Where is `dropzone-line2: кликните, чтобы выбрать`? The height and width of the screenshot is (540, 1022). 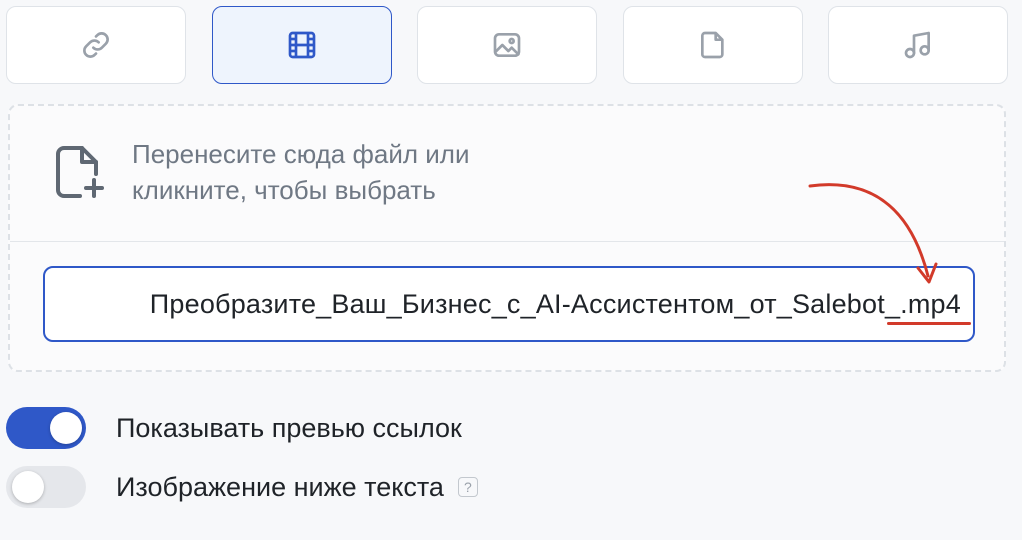 dropzone-line2: кликните, чтобы выбрать is located at coordinates (284, 190).